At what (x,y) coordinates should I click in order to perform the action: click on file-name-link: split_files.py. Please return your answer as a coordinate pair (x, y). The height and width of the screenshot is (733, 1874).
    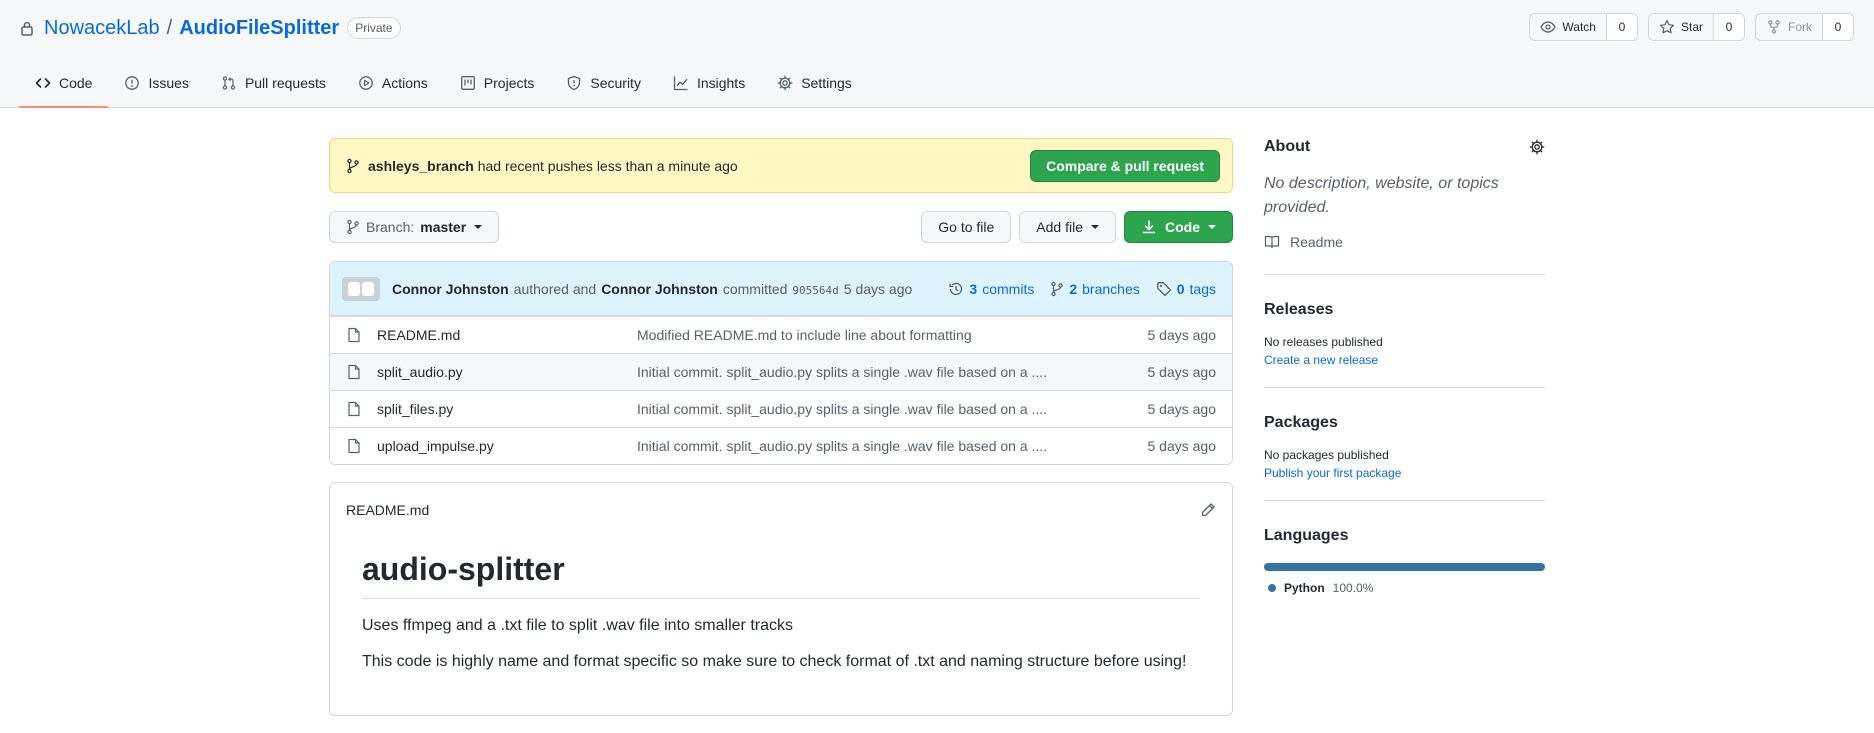
    Looking at the image, I should click on (507, 409).